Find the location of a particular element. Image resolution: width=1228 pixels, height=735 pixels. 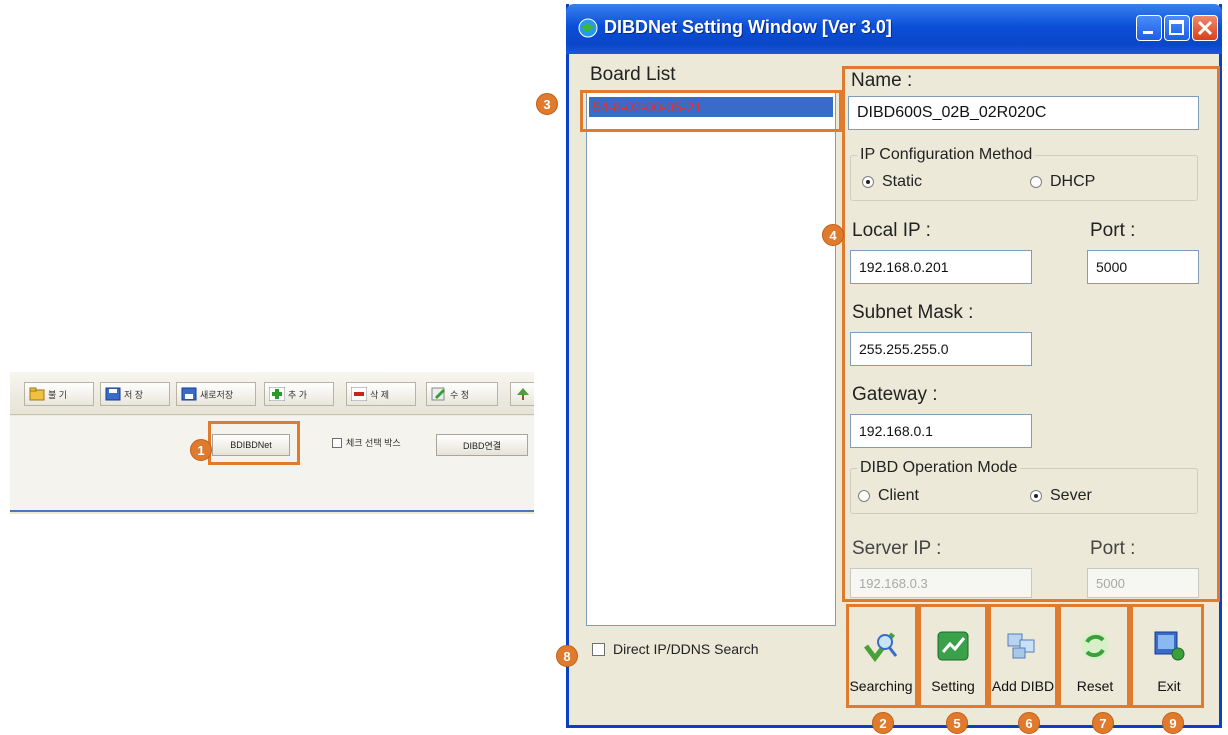

minimize-icon is located at coordinates (1148, 32).